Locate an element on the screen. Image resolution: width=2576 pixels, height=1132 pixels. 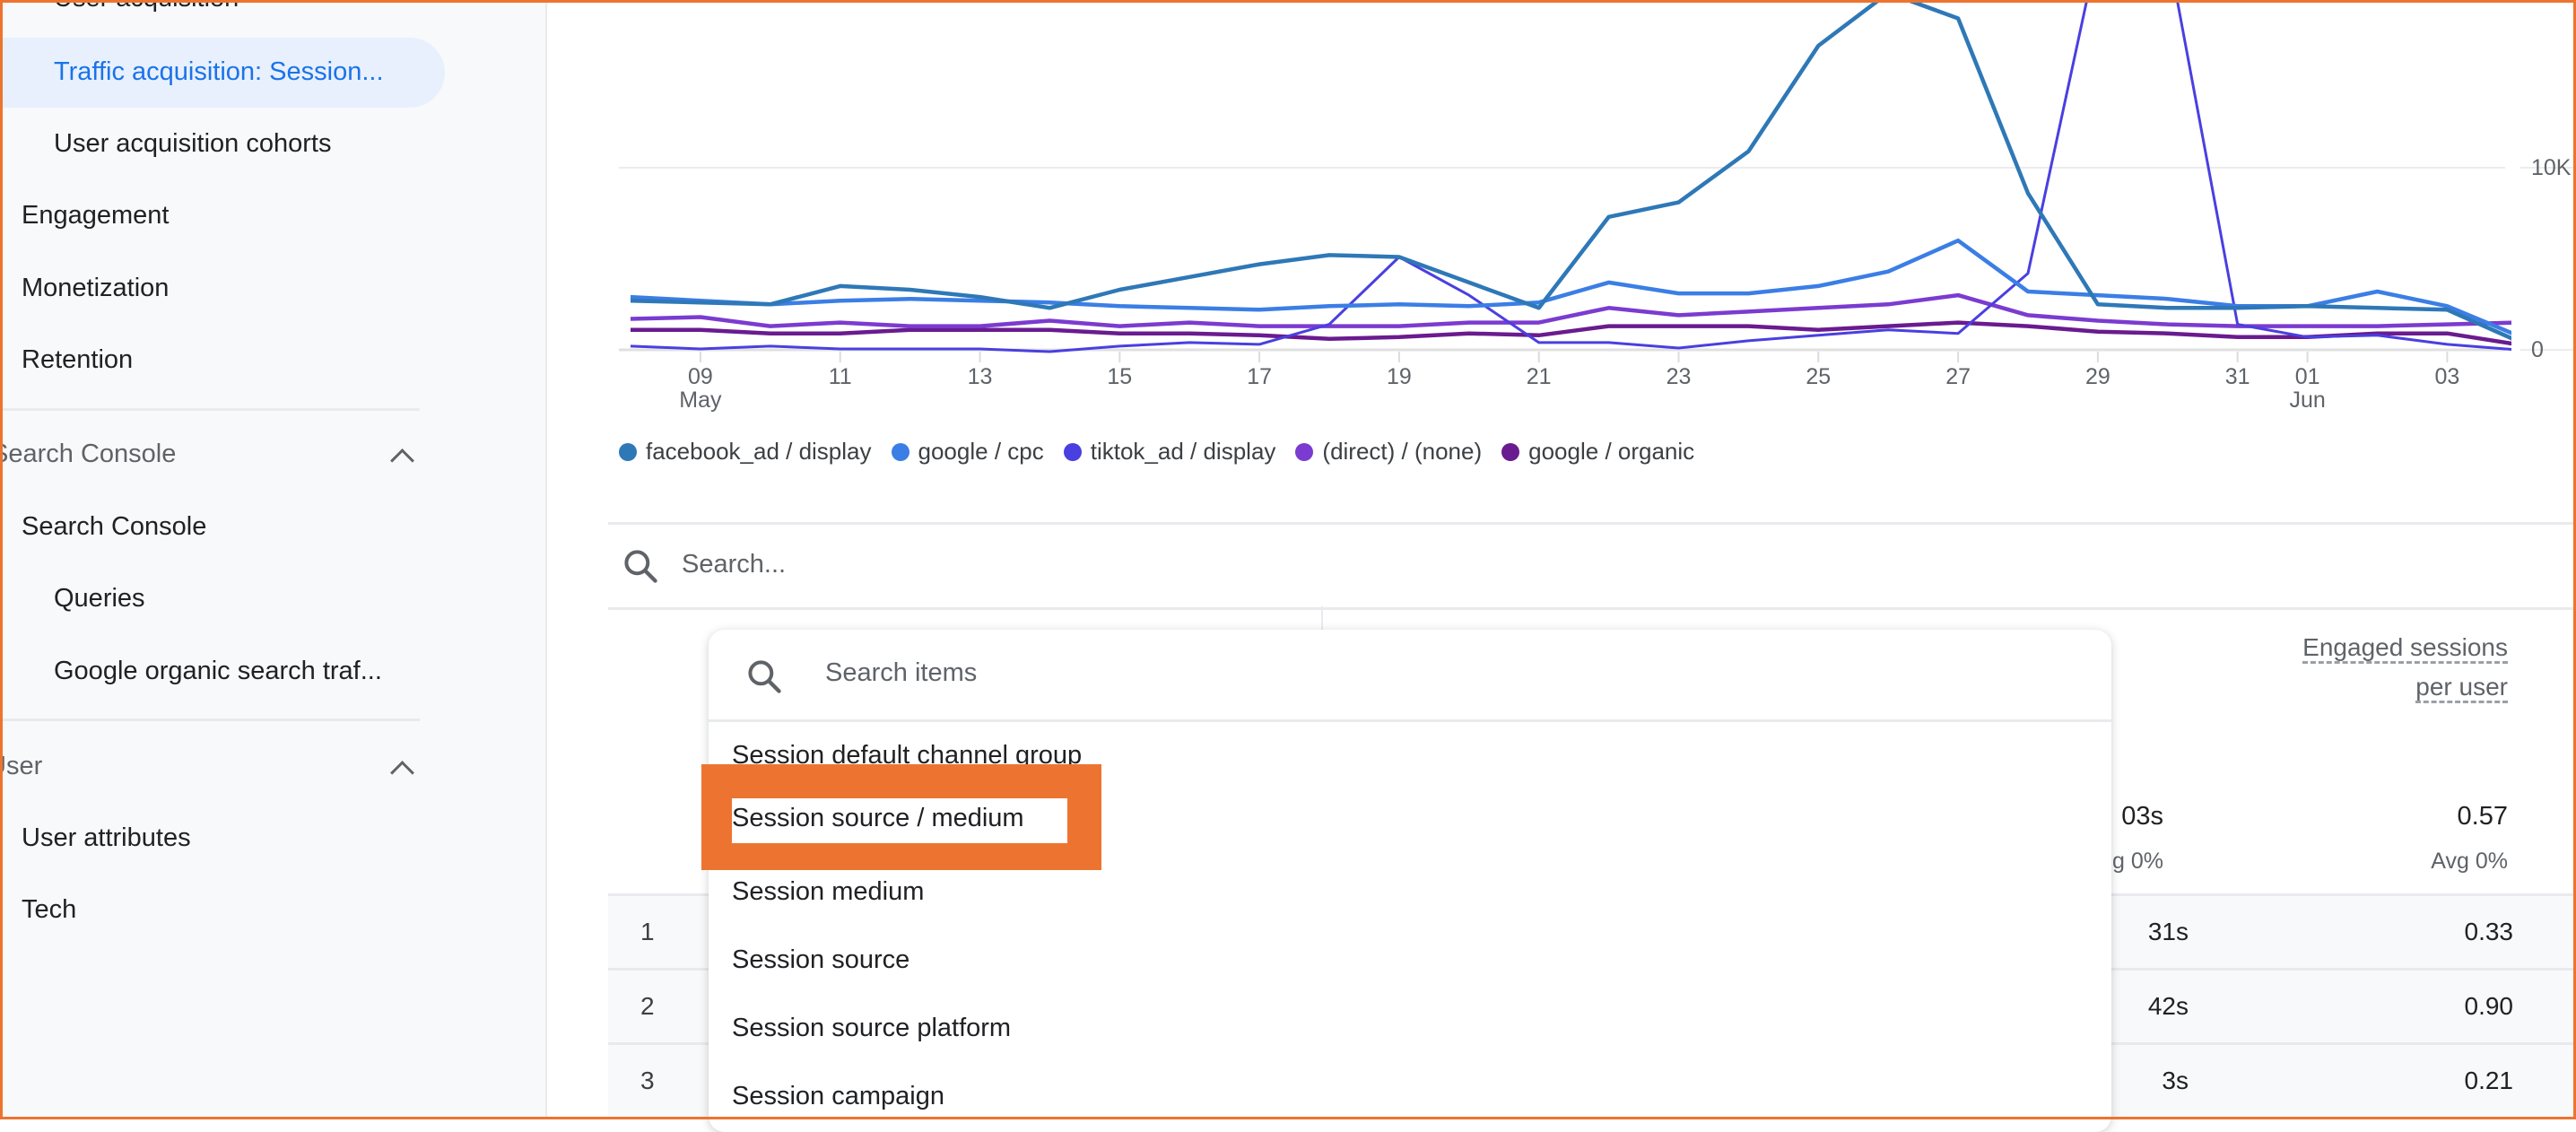
x-tick-label: 03 is located at coordinates (2446, 376).